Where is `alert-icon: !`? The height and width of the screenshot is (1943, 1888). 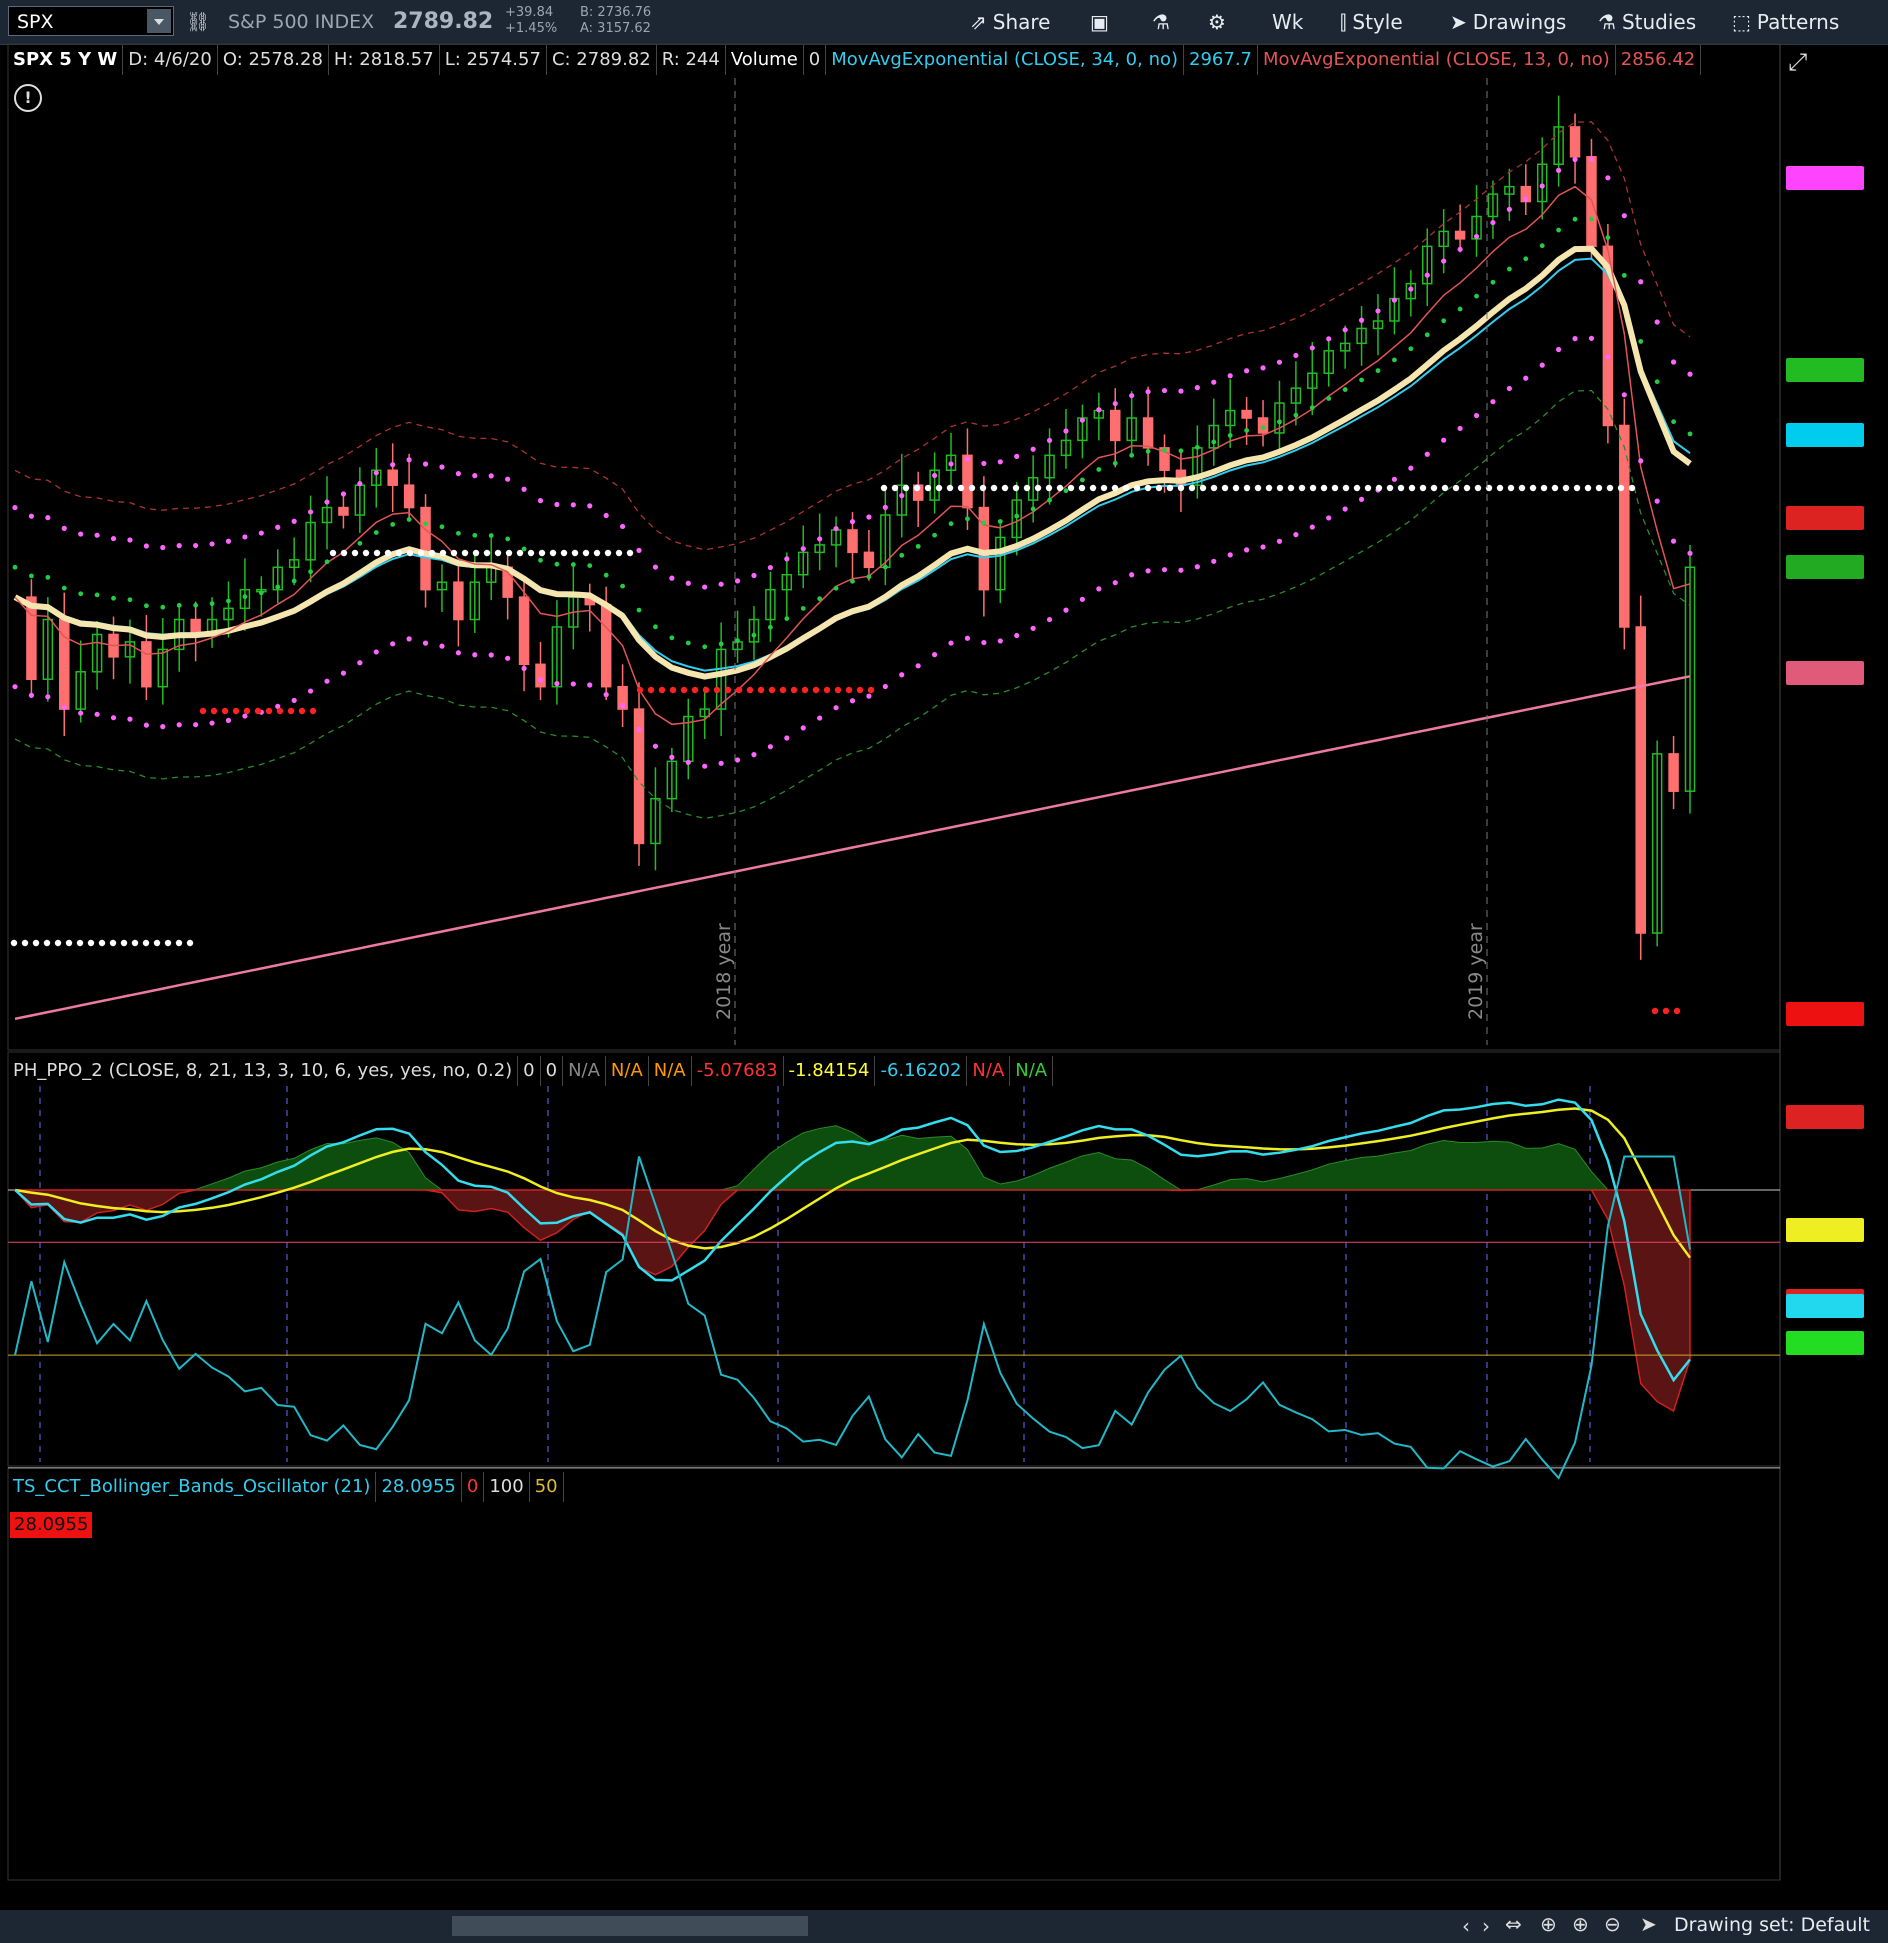
alert-icon: ! is located at coordinates (28, 98).